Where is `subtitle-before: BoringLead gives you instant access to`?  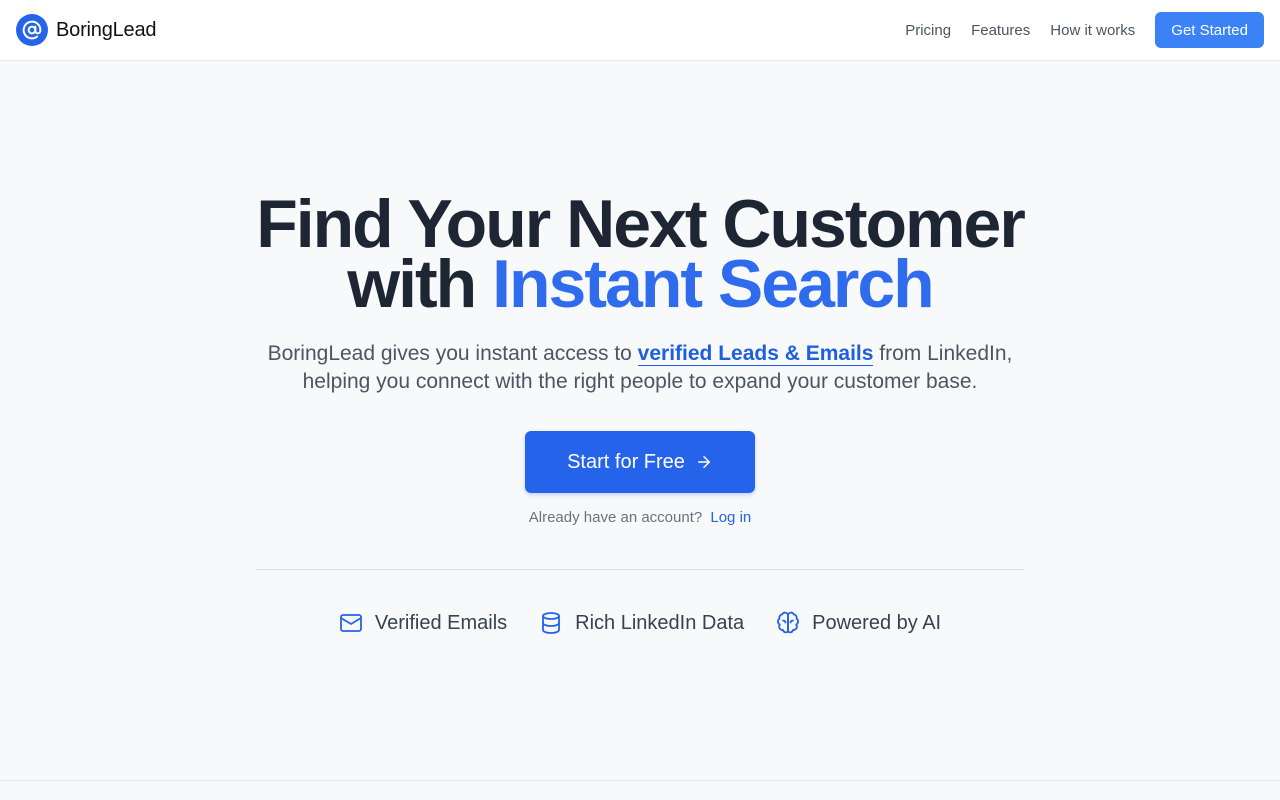
subtitle-before: BoringLead gives you instant access to is located at coordinates (449, 353).